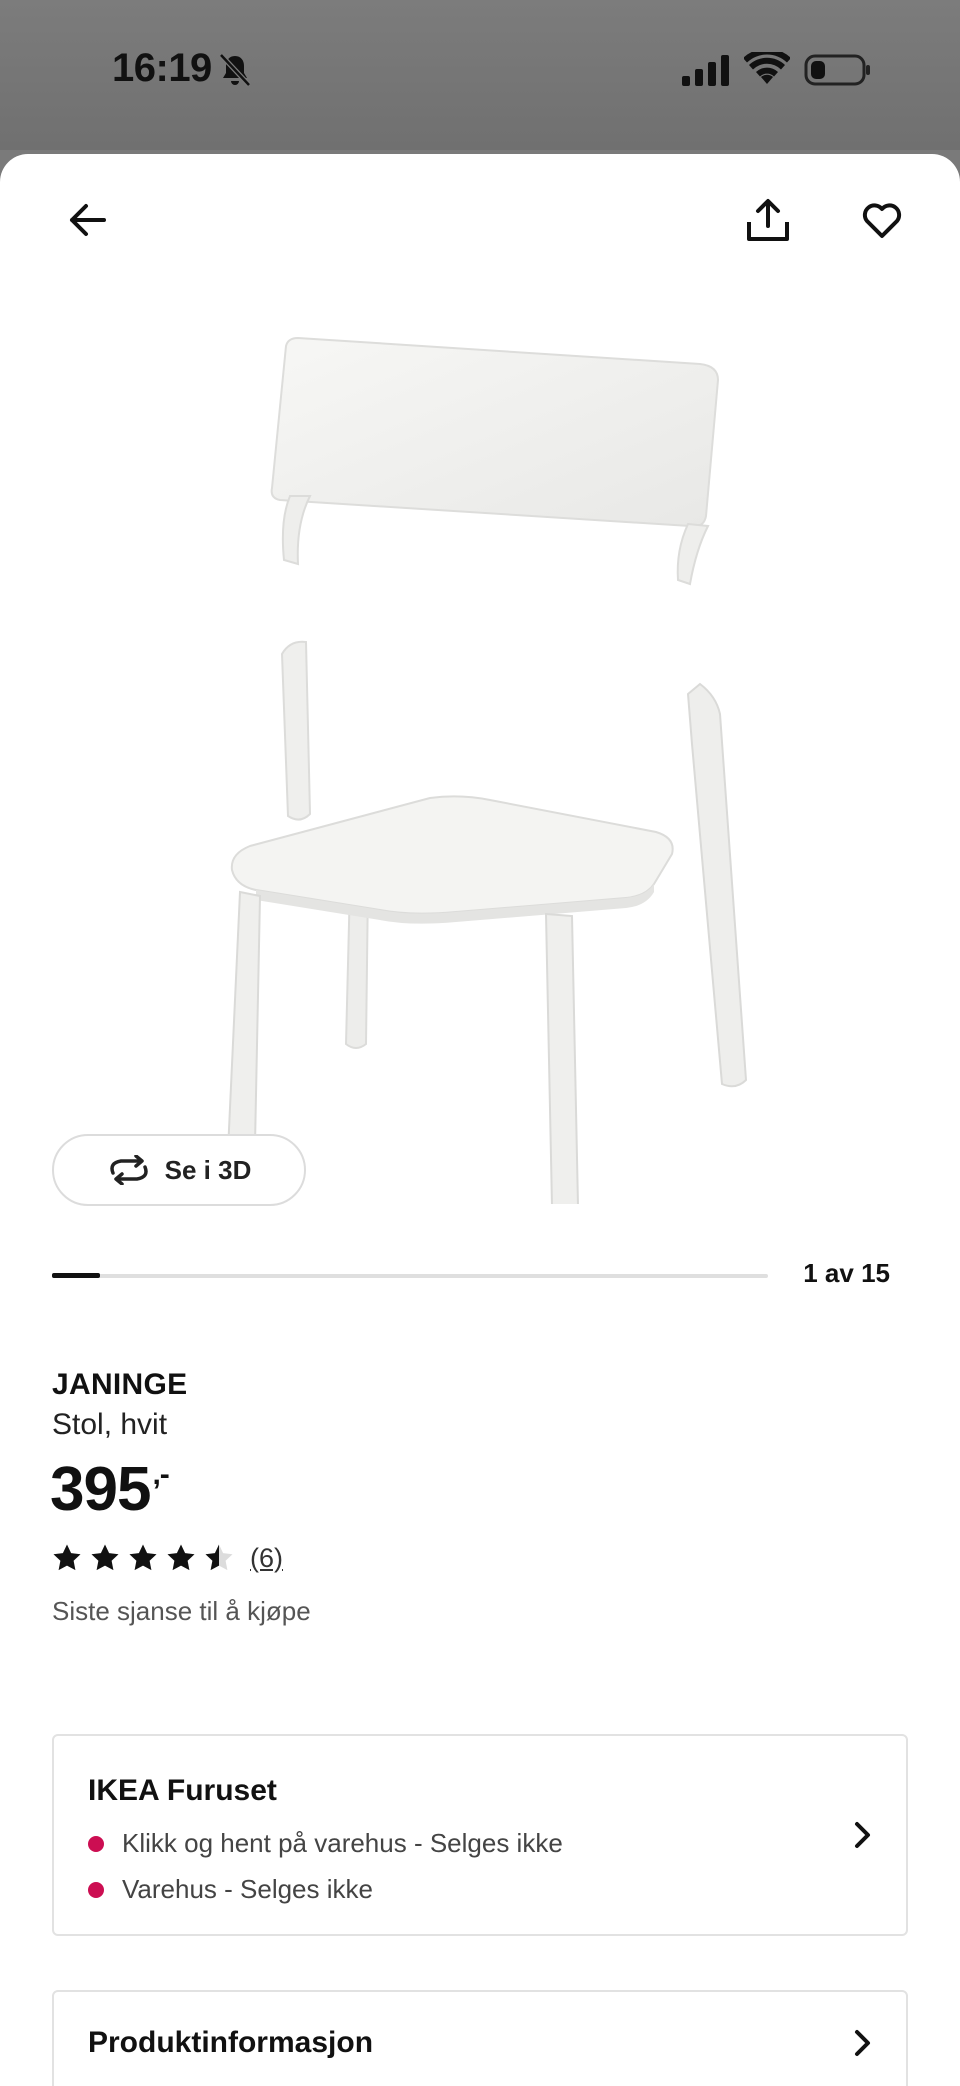 Image resolution: width=960 pixels, height=2086 pixels. I want to click on share-button, so click(768, 220).